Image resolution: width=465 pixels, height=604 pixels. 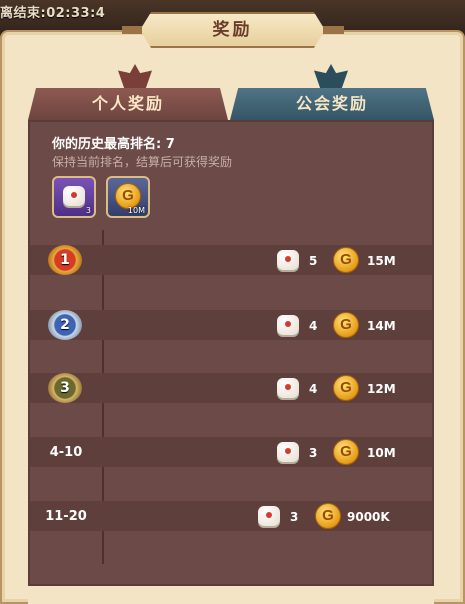 What do you see at coordinates (232, 30) in the screenshot?
I see `panel-title: 奖励` at bounding box center [232, 30].